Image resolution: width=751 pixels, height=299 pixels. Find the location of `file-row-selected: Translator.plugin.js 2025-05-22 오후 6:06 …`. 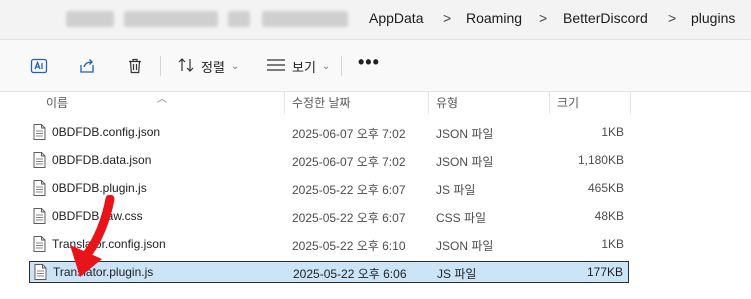

file-row-selected: Translator.plugin.js 2025-05-22 오후 6:06 … is located at coordinates (329, 272).